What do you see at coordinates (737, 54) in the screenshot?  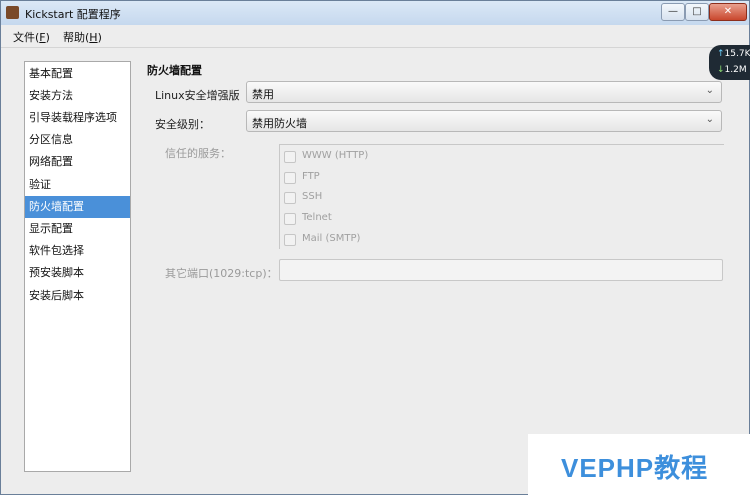 I see `upload-value: 15.7K` at bounding box center [737, 54].